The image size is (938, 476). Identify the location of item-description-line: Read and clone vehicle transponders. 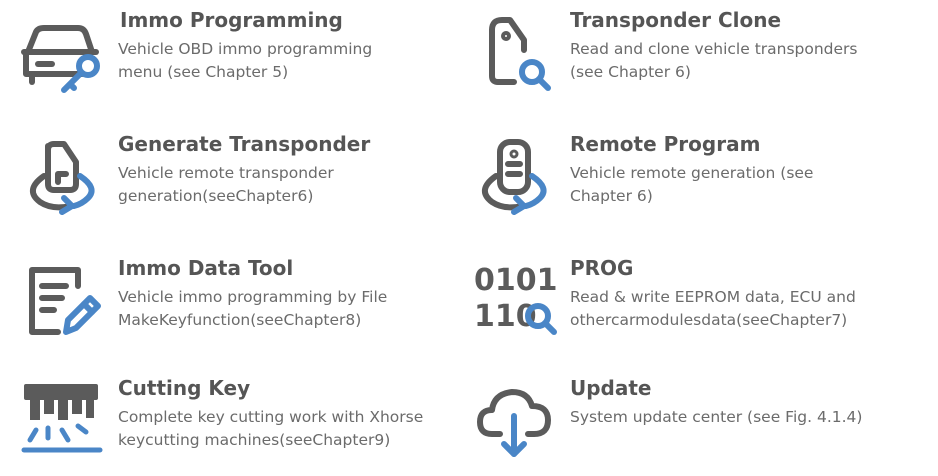
(714, 49).